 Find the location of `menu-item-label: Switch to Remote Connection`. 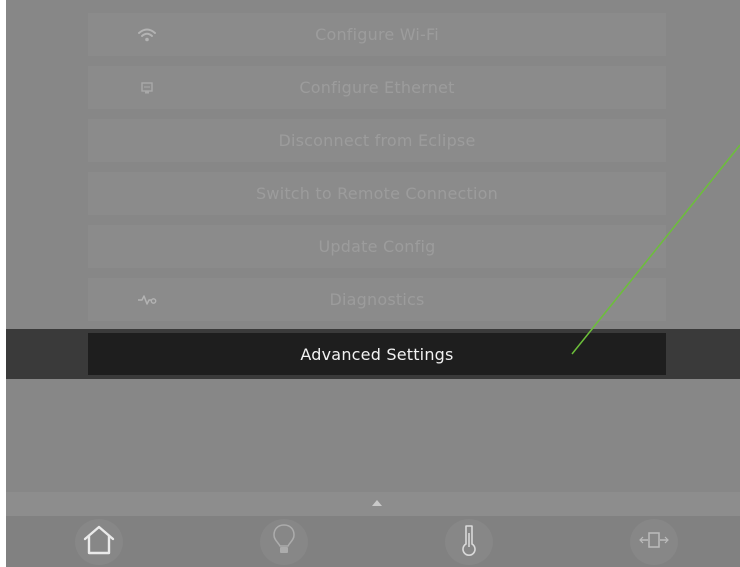

menu-item-label: Switch to Remote Connection is located at coordinates (377, 193).